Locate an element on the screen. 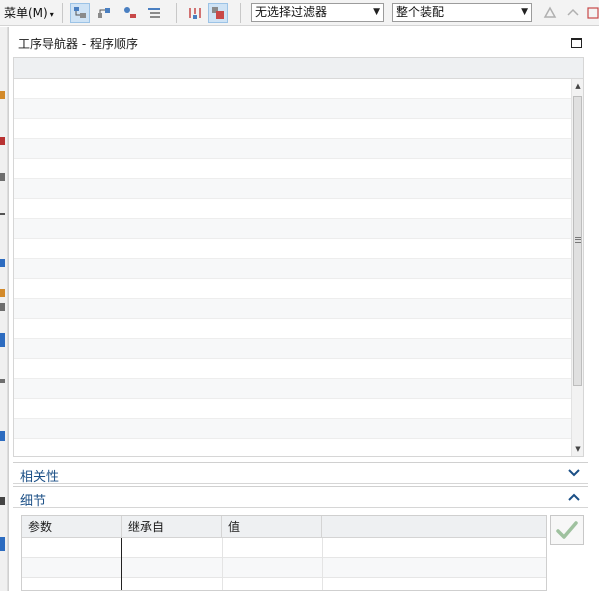 This screenshot has width=599, height=591. assembly-navigator-button is located at coordinates (218, 13).